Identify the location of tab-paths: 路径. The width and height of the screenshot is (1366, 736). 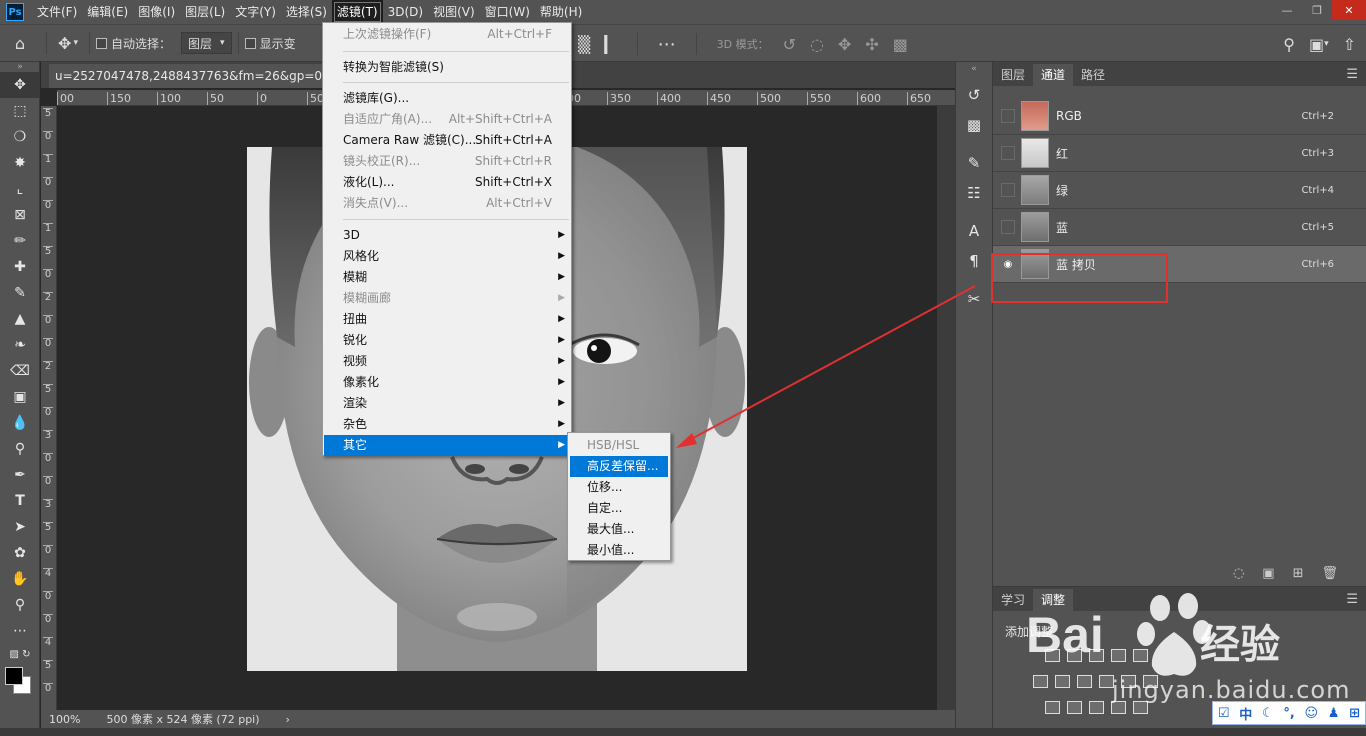
(1093, 75).